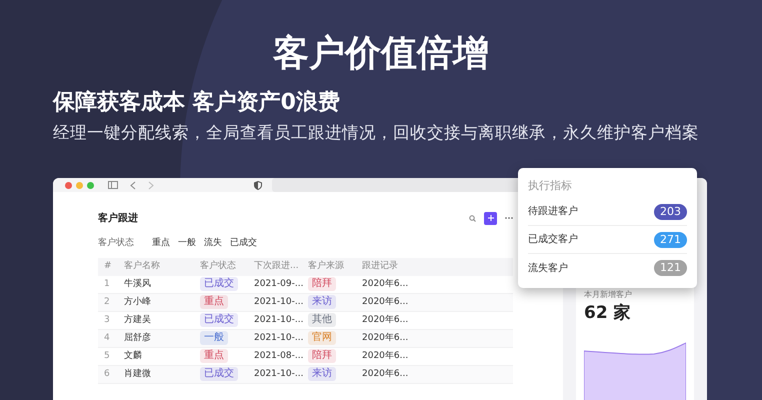  I want to click on metric-count: 203, so click(670, 212).